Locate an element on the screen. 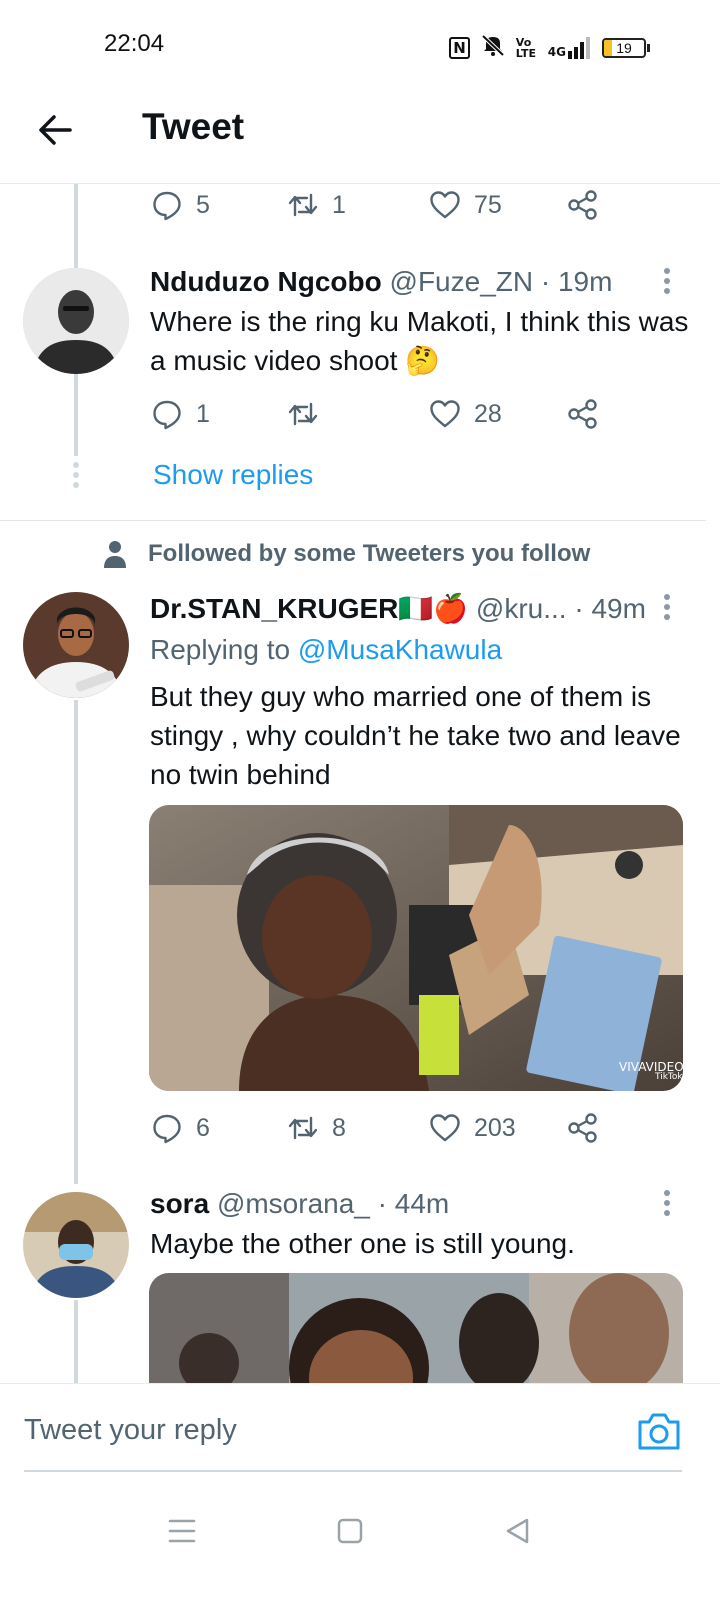 The image size is (720, 1600). battery-level: 19 is located at coordinates (624, 47).